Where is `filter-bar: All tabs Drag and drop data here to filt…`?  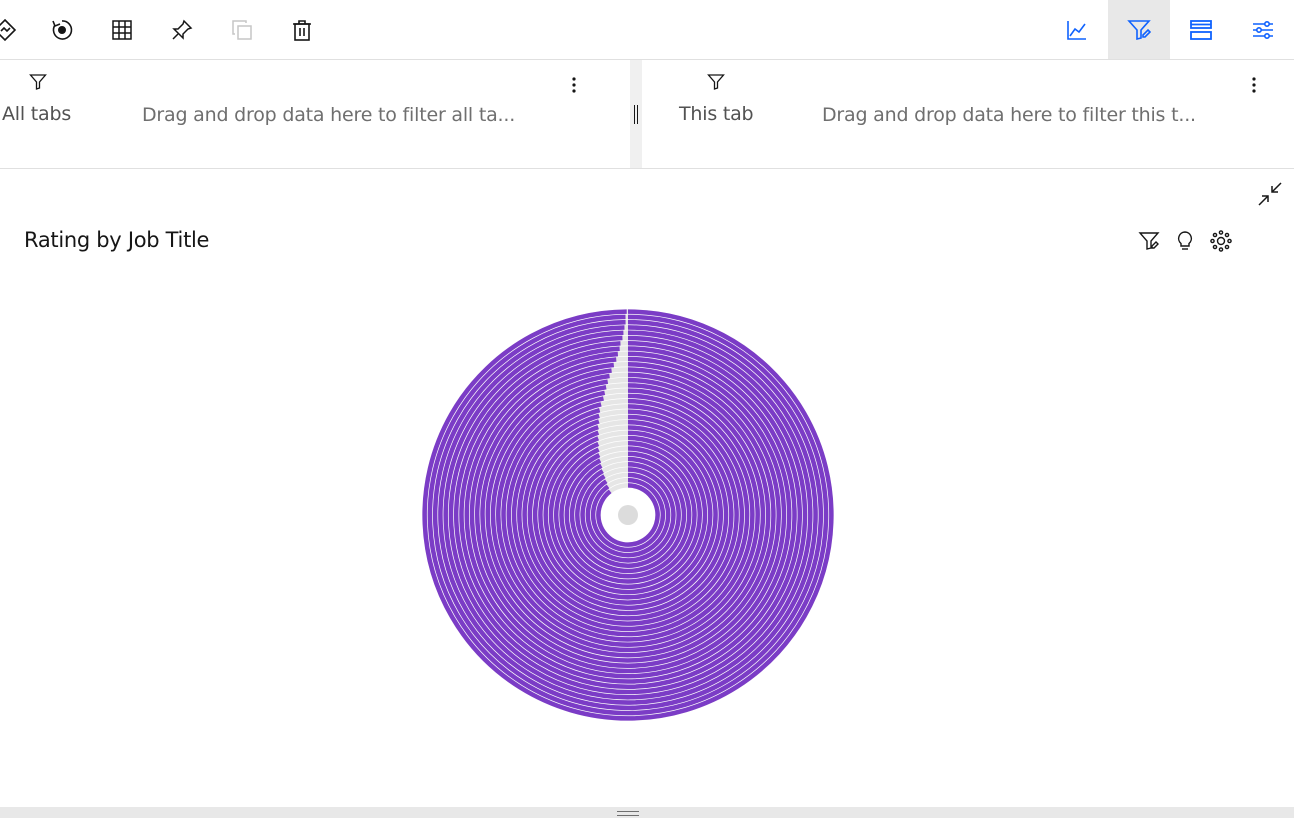
filter-bar: All tabs Drag and drop data here to filt… is located at coordinates (647, 114).